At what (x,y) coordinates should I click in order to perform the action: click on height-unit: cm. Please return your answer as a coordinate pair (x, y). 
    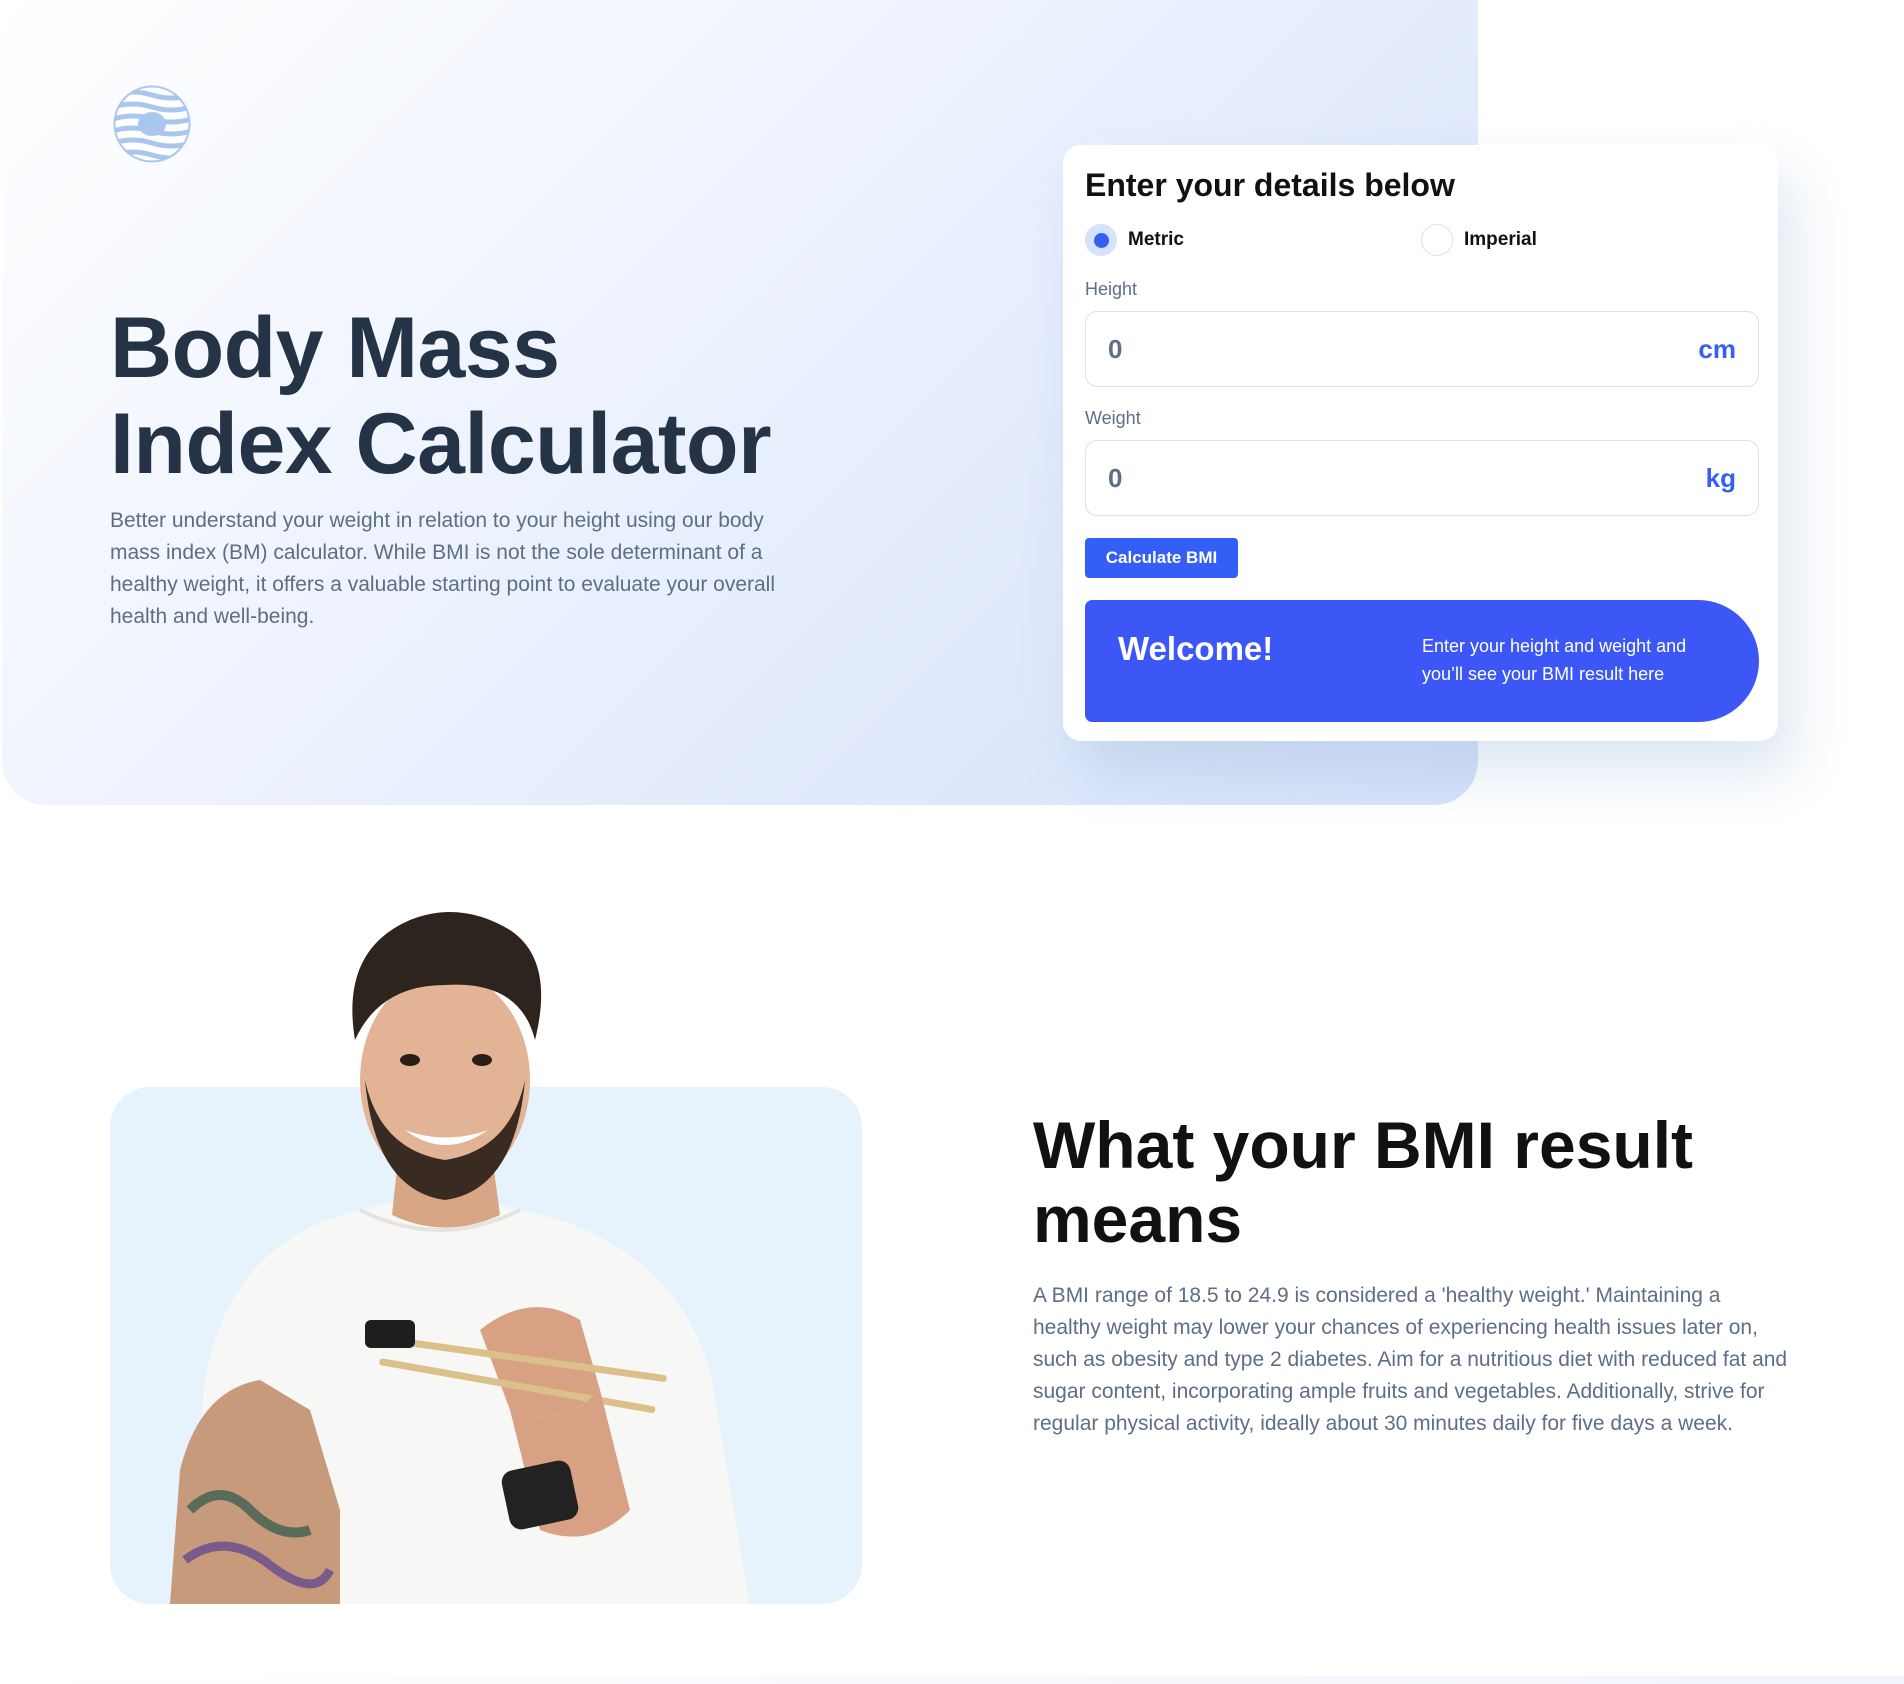
    Looking at the image, I should click on (1717, 348).